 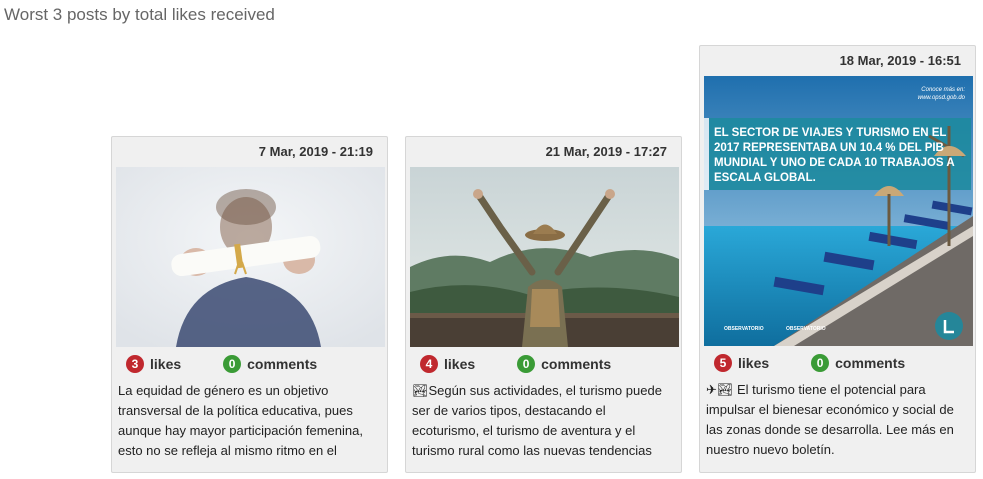 What do you see at coordinates (135, 364) in the screenshot?
I see `likes-count-badge: 3` at bounding box center [135, 364].